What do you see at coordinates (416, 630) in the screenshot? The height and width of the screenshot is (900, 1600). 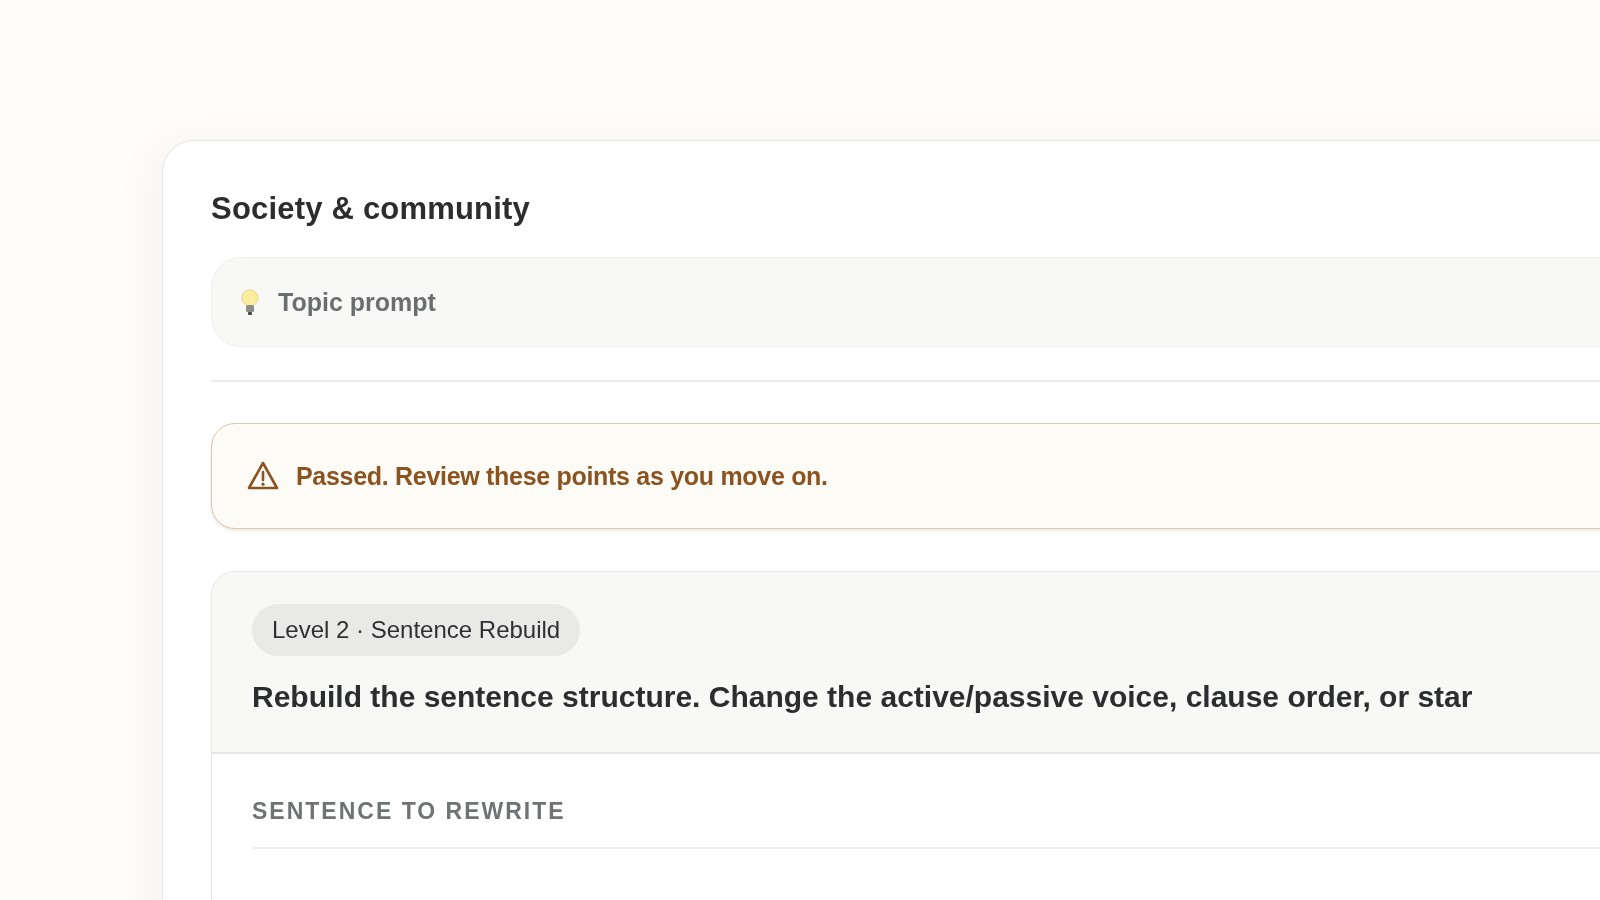 I see `level-badge: Level 2 · Sentence Rebuild` at bounding box center [416, 630].